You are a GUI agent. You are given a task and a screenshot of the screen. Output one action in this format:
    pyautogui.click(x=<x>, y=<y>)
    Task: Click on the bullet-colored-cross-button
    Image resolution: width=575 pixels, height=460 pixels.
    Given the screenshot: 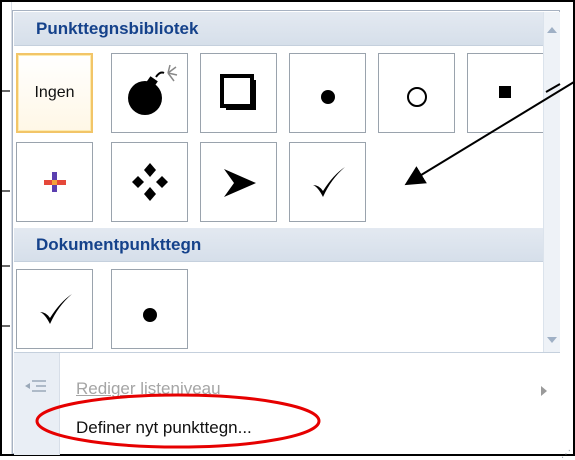 What is the action you would take?
    pyautogui.click(x=54, y=182)
    